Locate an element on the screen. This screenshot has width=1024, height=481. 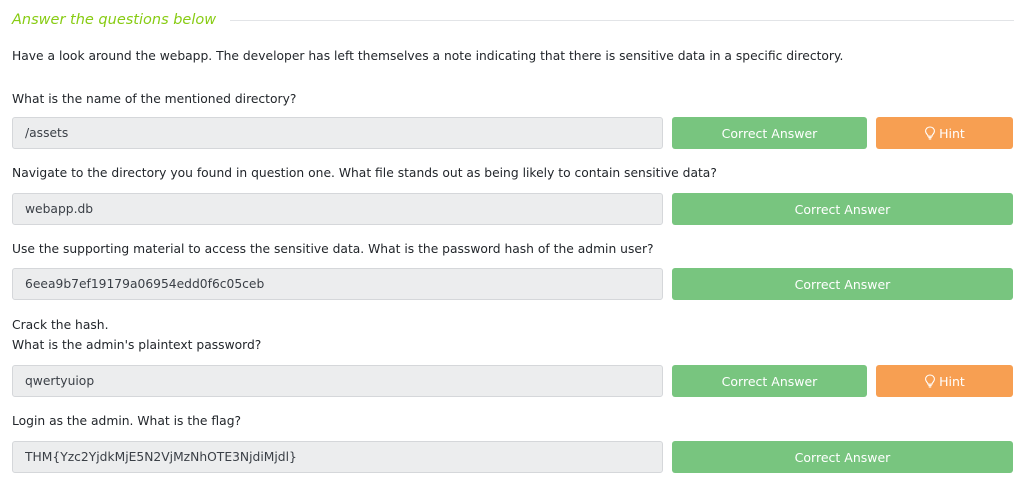
section-title: Answer the questions below is located at coordinates (114, 20).